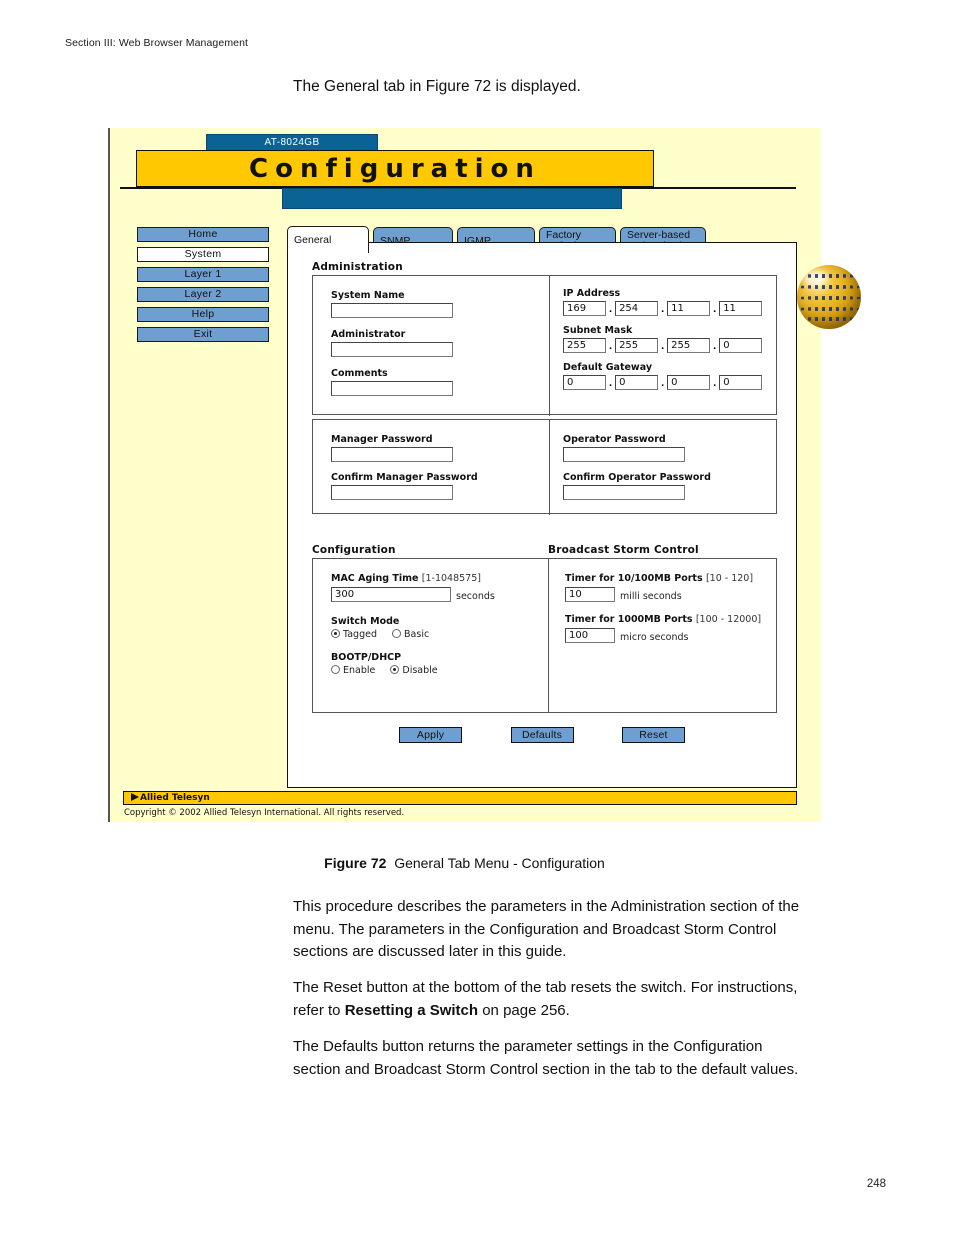 This screenshot has height=1235, width=954. I want to click on sidebar-item-layer1: Layer 1, so click(203, 274).